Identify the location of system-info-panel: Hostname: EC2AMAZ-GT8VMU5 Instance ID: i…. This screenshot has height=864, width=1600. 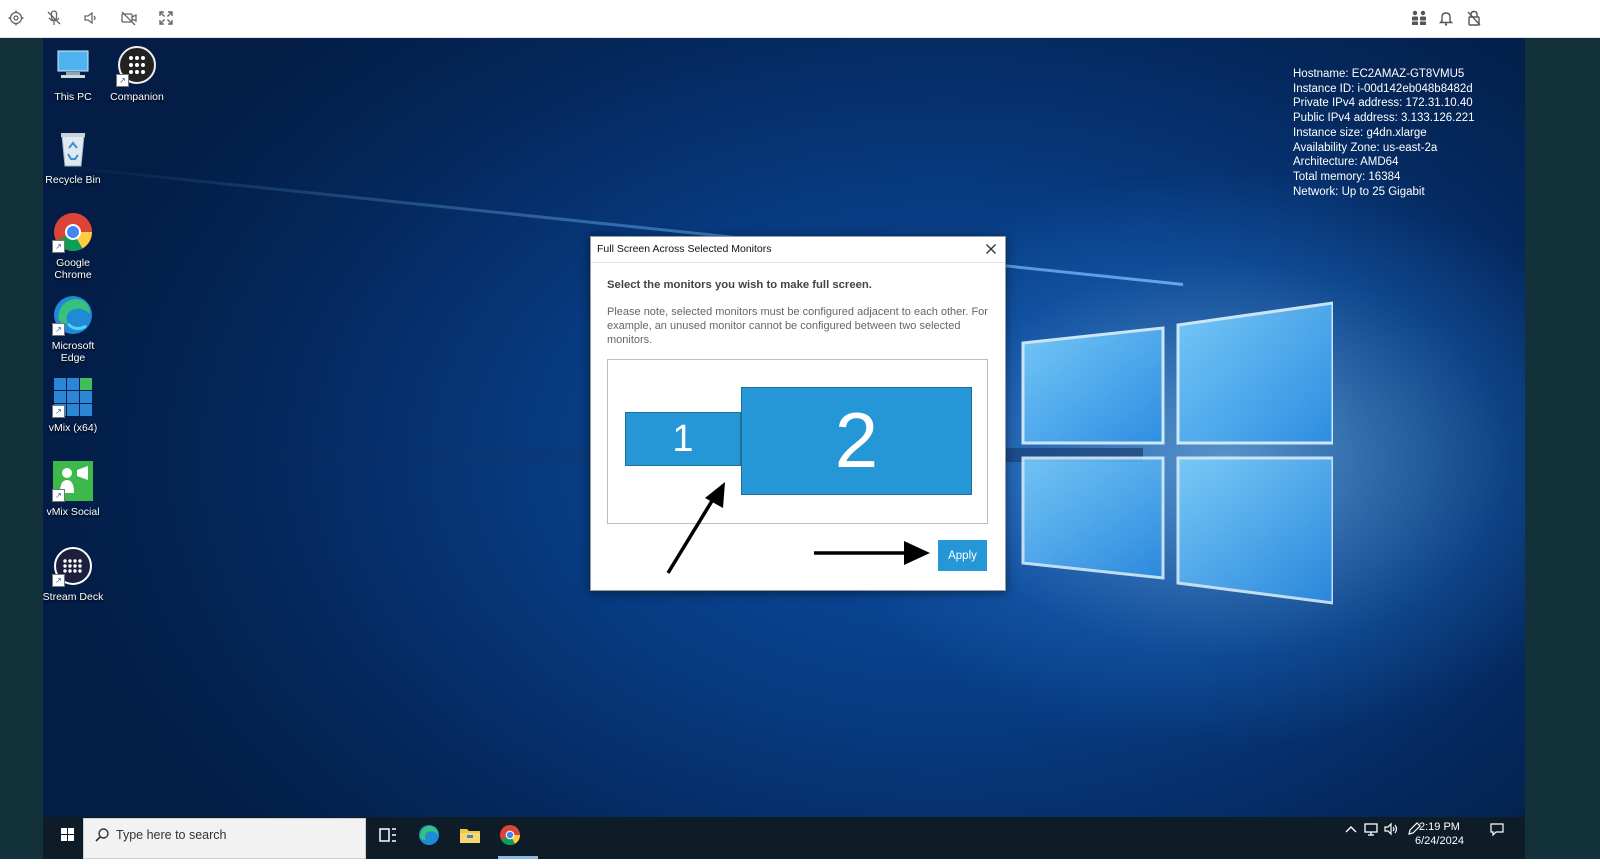
(1384, 133).